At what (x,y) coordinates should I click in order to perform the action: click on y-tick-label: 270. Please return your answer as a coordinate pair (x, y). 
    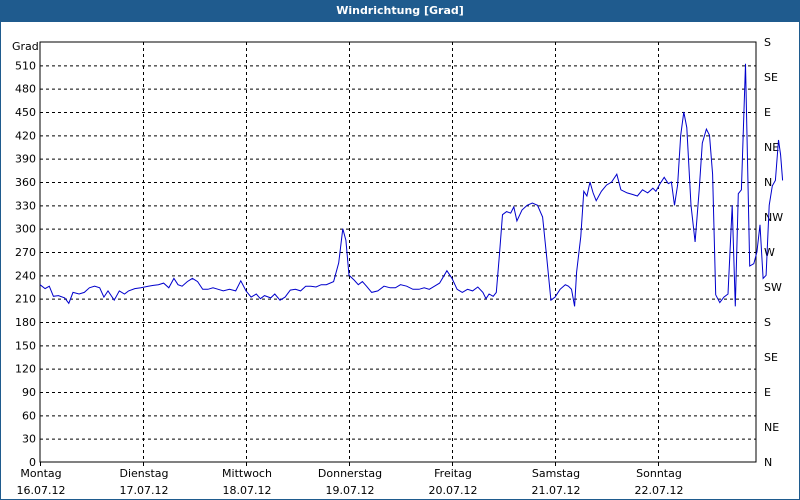
    Looking at the image, I should click on (25, 252).